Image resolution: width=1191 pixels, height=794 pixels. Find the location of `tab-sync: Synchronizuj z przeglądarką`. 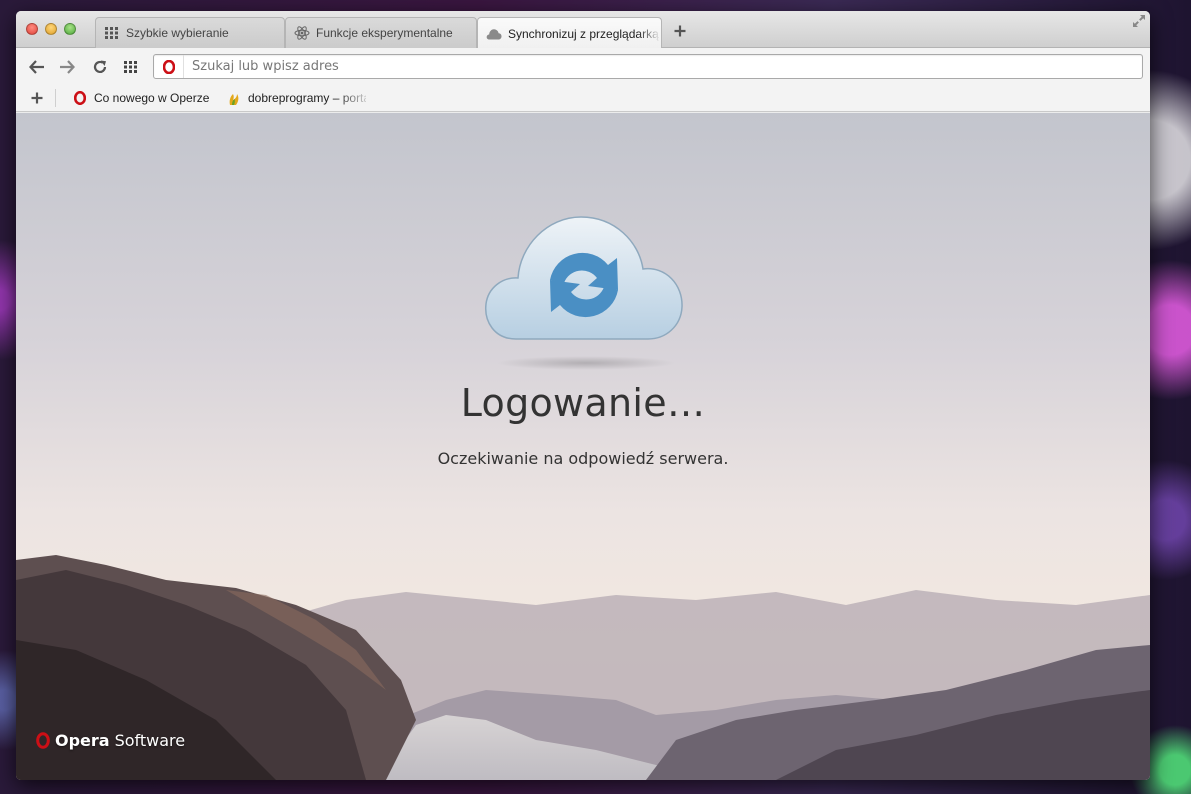

tab-sync: Synchronizuj z przeglądarką is located at coordinates (569, 33).